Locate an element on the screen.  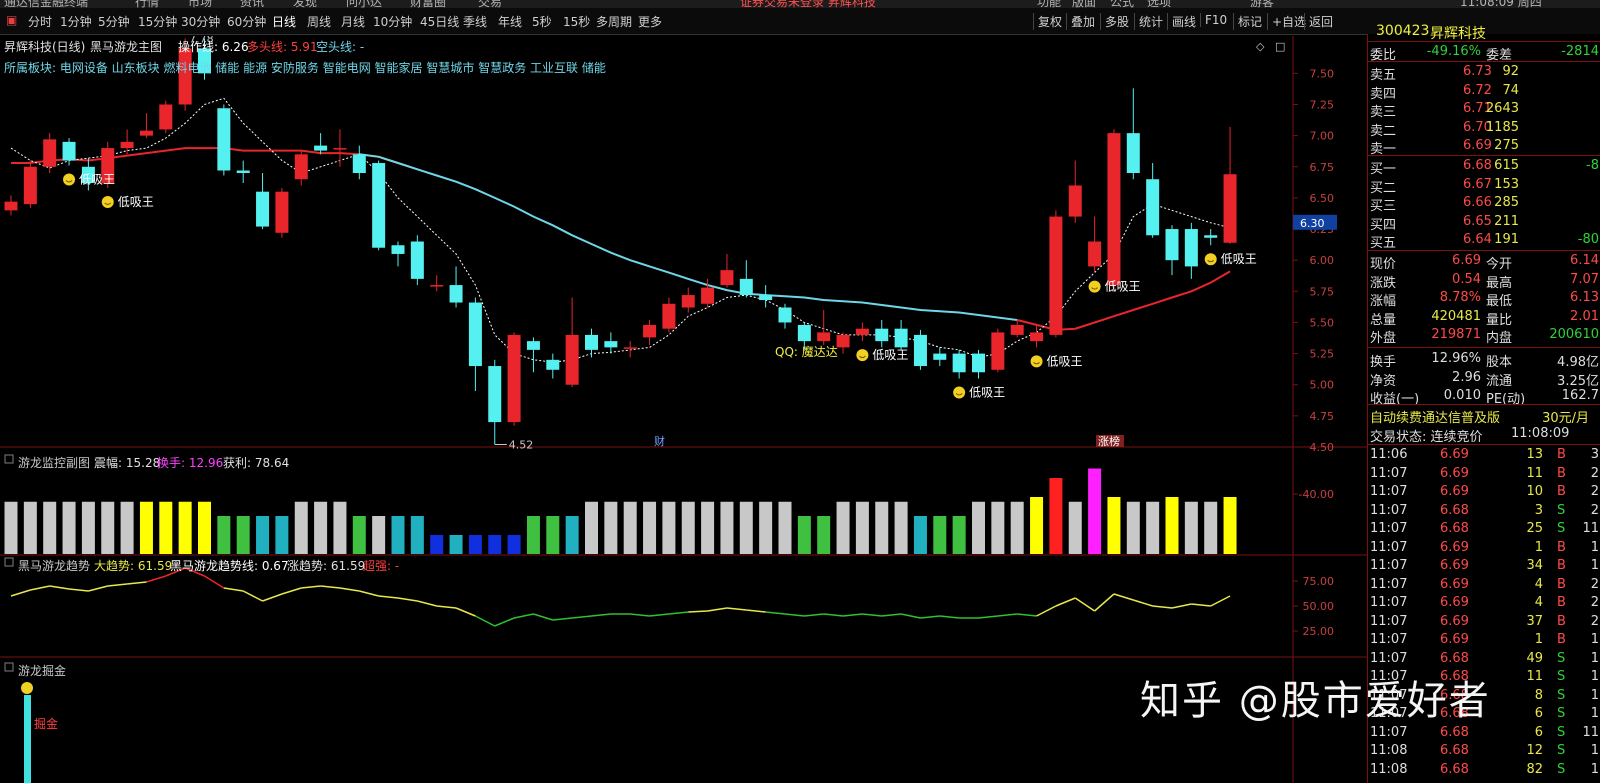
sub1-name: 游龙监控副图 is located at coordinates (54, 462).